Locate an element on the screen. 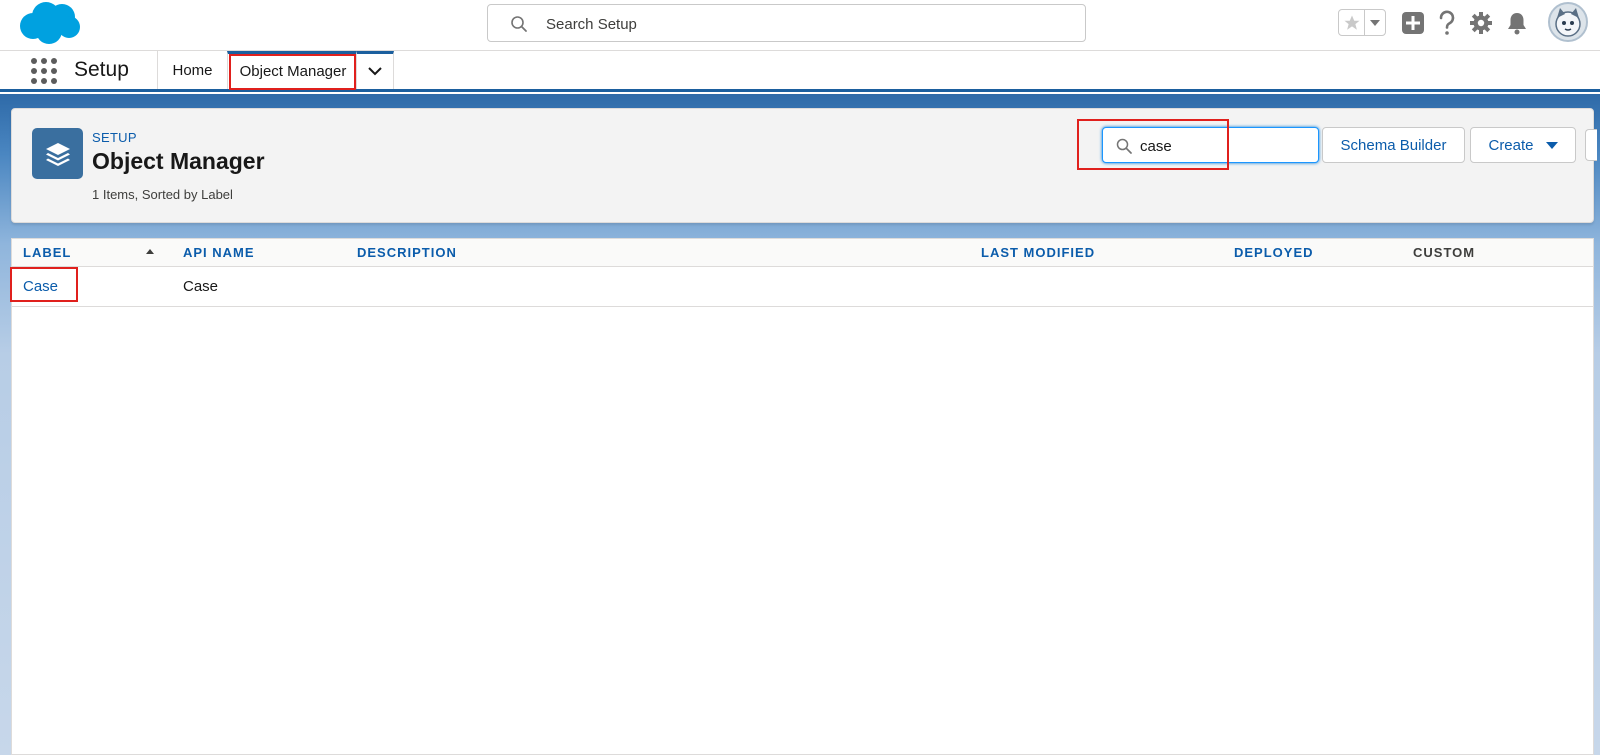 This screenshot has width=1600, height=755. tab-home: Home is located at coordinates (192, 70).